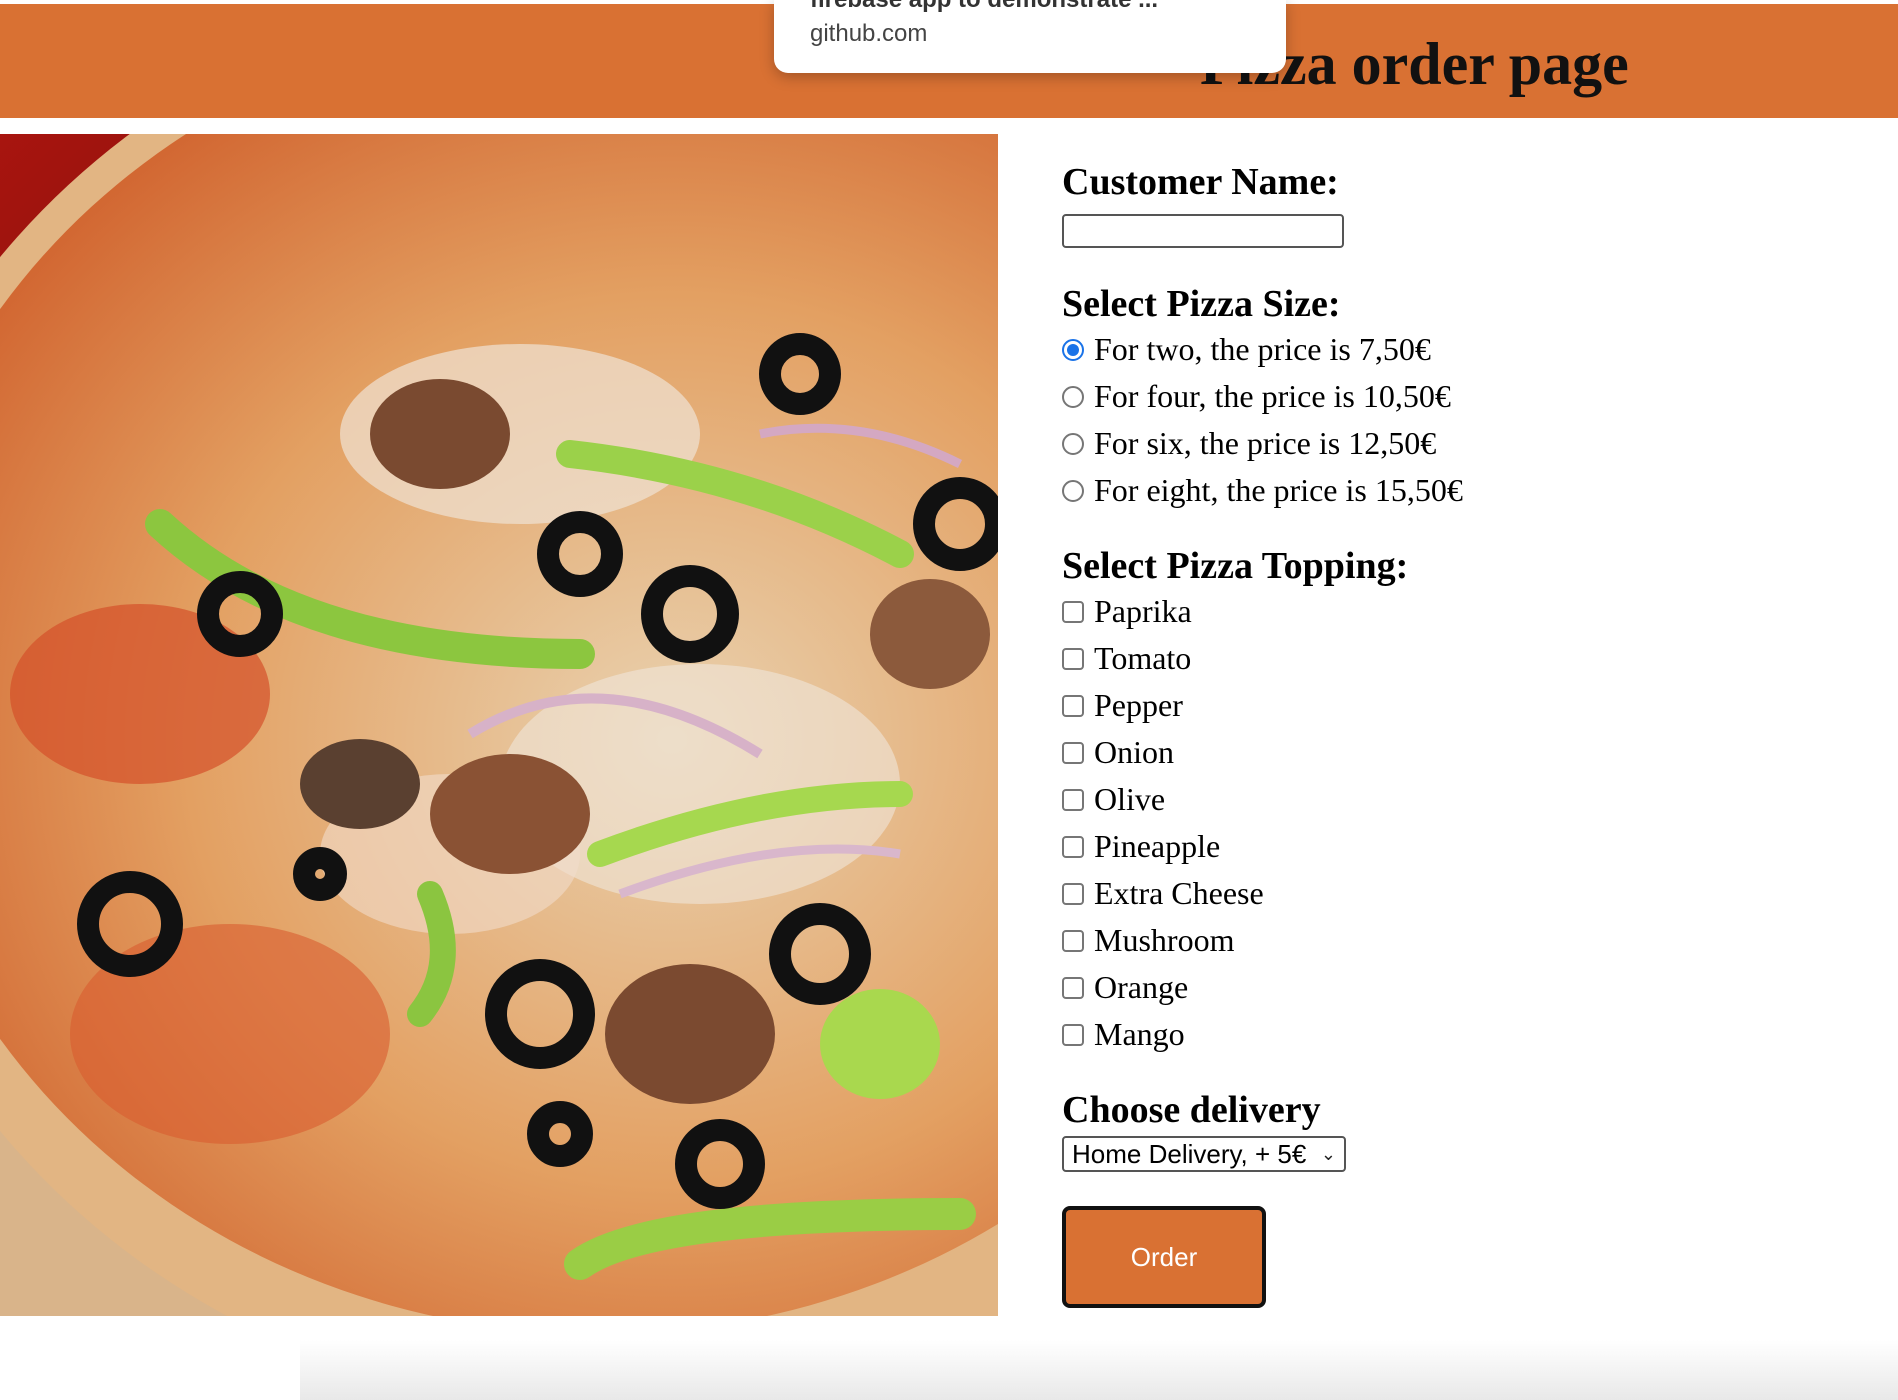 The width and height of the screenshot is (1898, 1400). Describe the element at coordinates (1442, 1034) in the screenshot. I see `topping-mango: Mango` at that location.